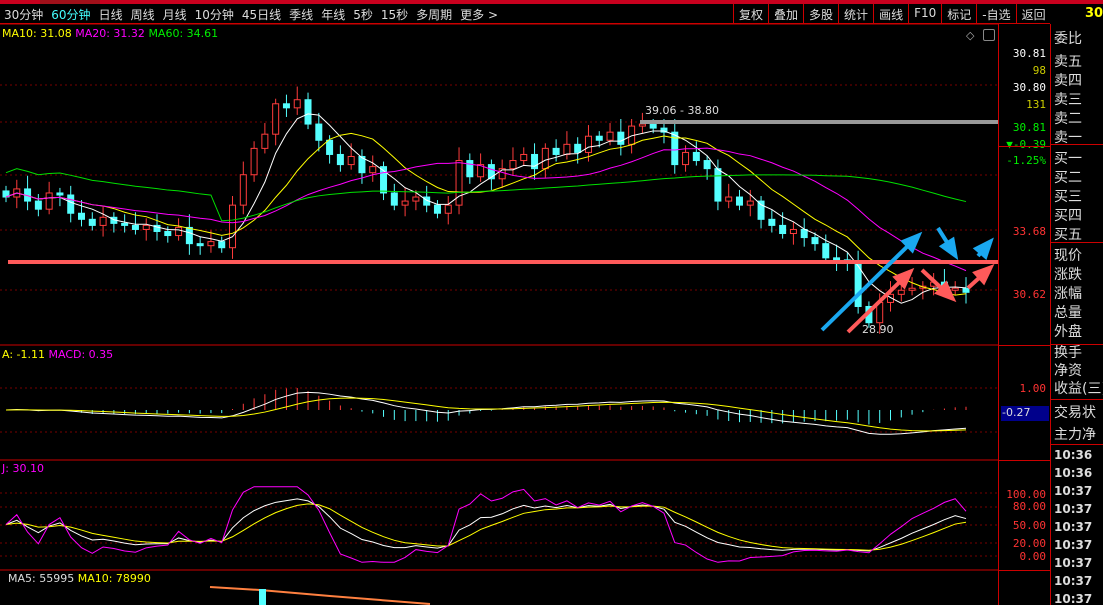 The height and width of the screenshot is (605, 1103). I want to click on axis-label: 50.00, so click(1029, 525).